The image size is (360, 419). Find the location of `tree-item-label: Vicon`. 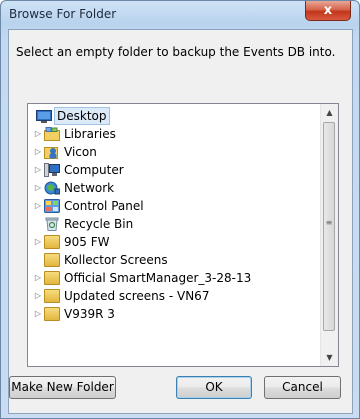

tree-item-label: Vicon is located at coordinates (80, 152).